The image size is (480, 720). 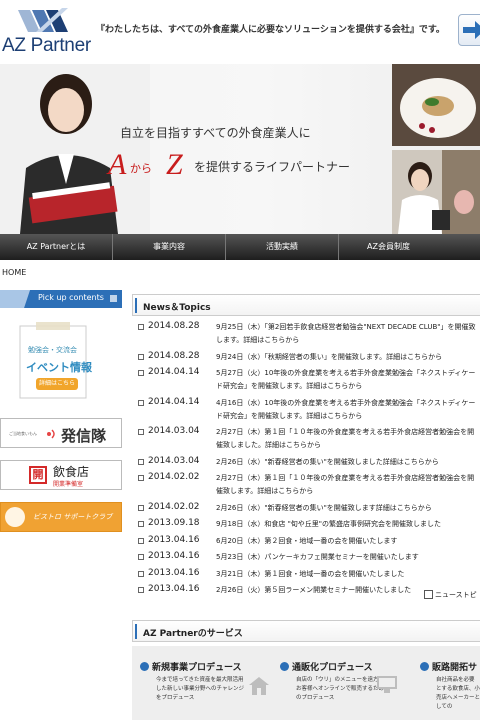 What do you see at coordinates (52, 350) in the screenshot?
I see `event-card-subtitle: 勉強会・交流会` at bounding box center [52, 350].